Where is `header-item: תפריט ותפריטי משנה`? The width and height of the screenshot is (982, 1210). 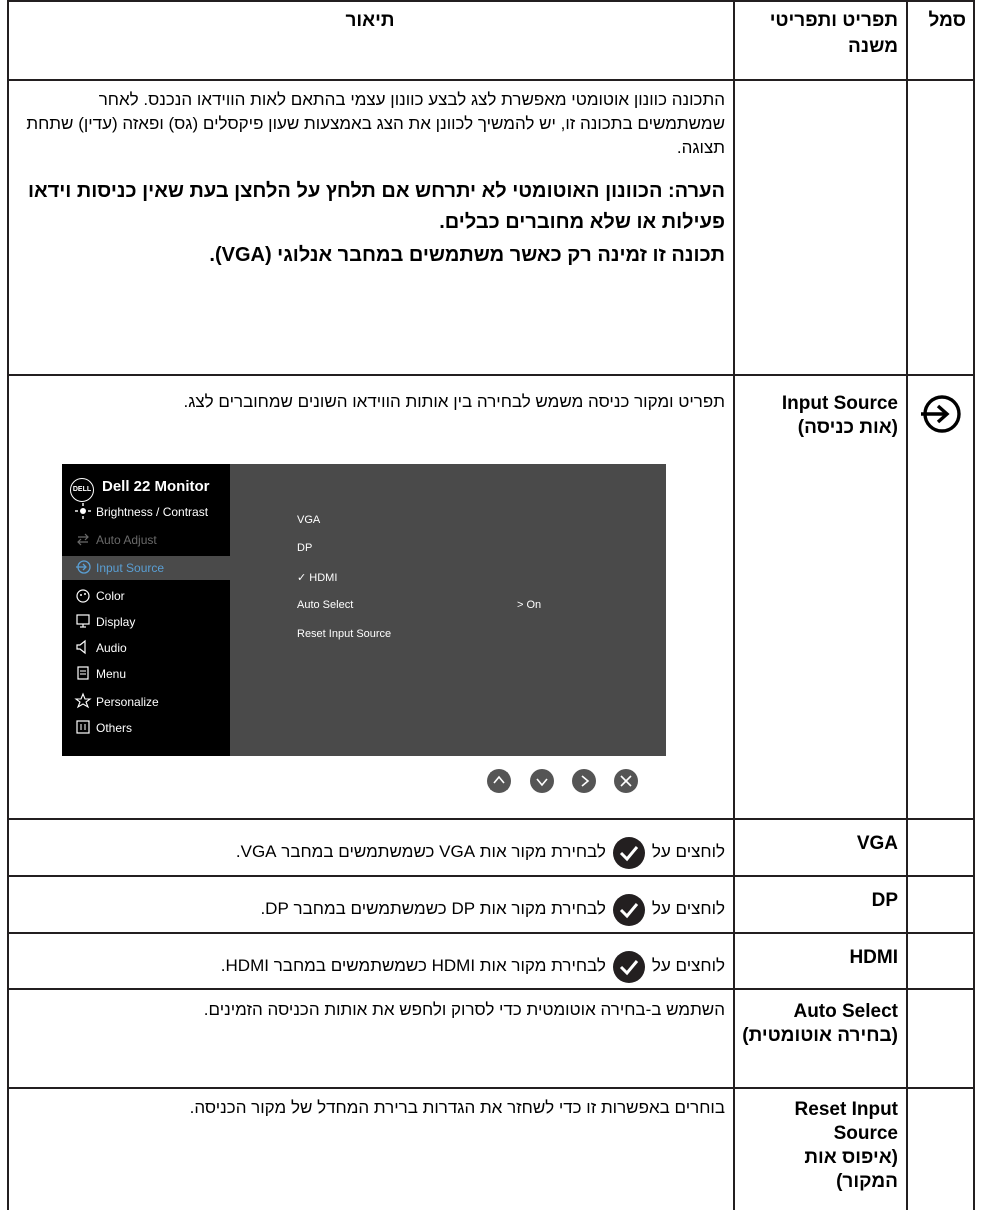 header-item: תפריט ותפריטי משנה is located at coordinates (833, 33).